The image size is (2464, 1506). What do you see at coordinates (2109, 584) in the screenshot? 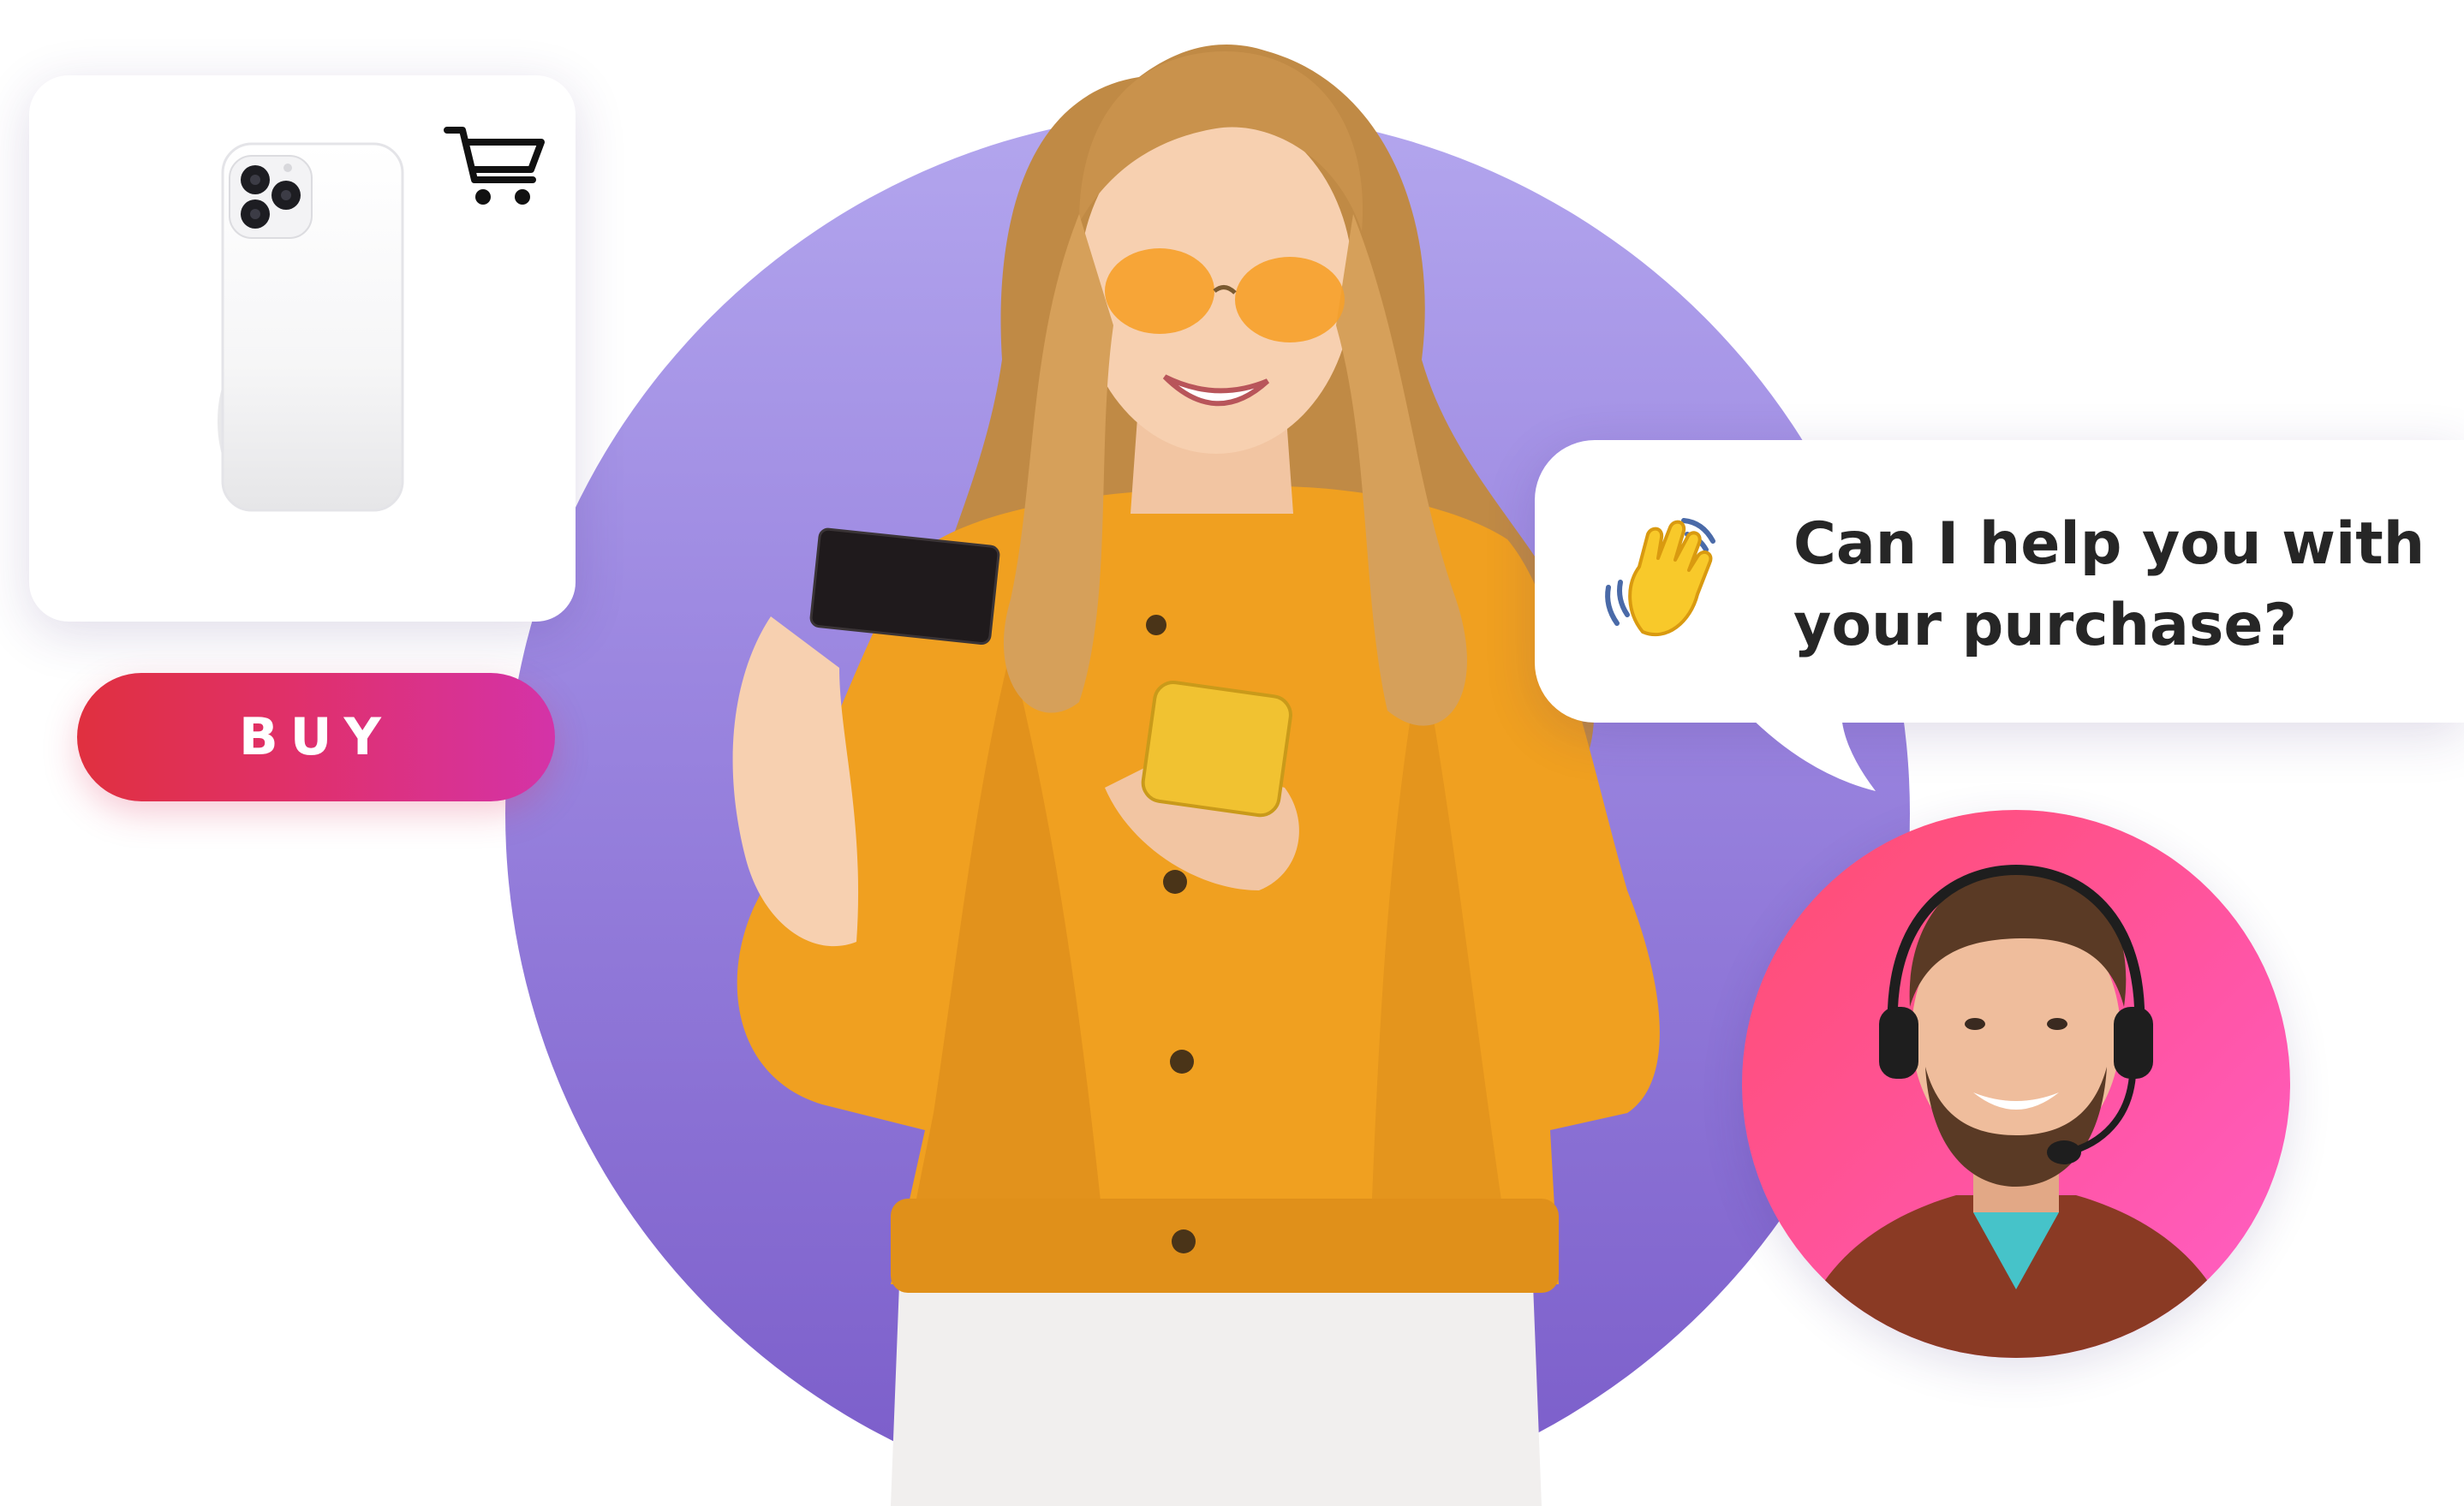
I see `chat-message: Can I help you with your purchase?` at bounding box center [2109, 584].